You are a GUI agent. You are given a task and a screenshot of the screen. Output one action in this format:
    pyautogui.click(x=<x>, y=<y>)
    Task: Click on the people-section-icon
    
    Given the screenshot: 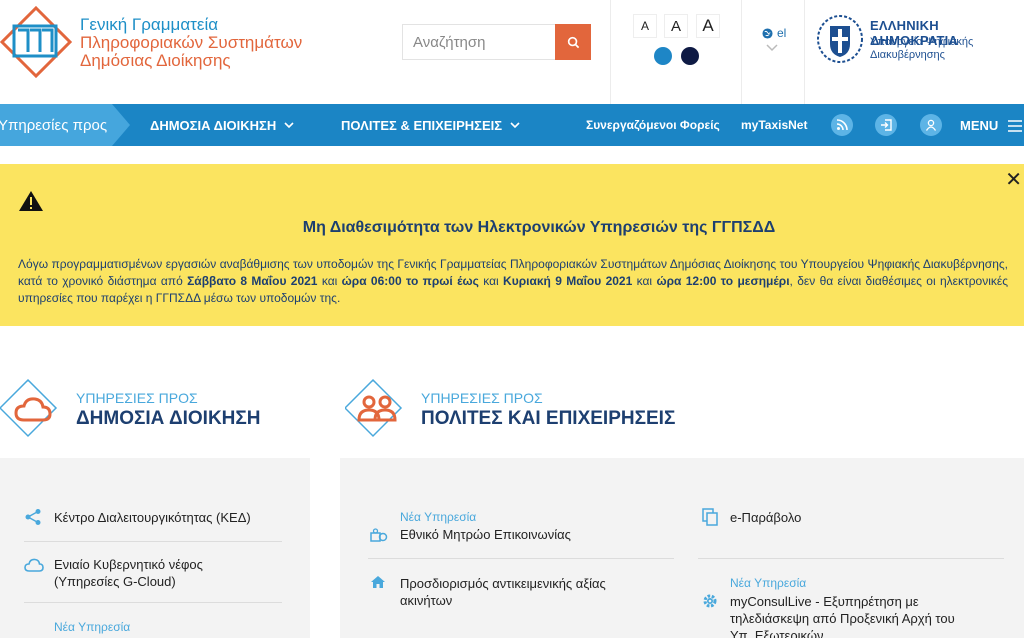 What is the action you would take?
    pyautogui.click(x=374, y=408)
    